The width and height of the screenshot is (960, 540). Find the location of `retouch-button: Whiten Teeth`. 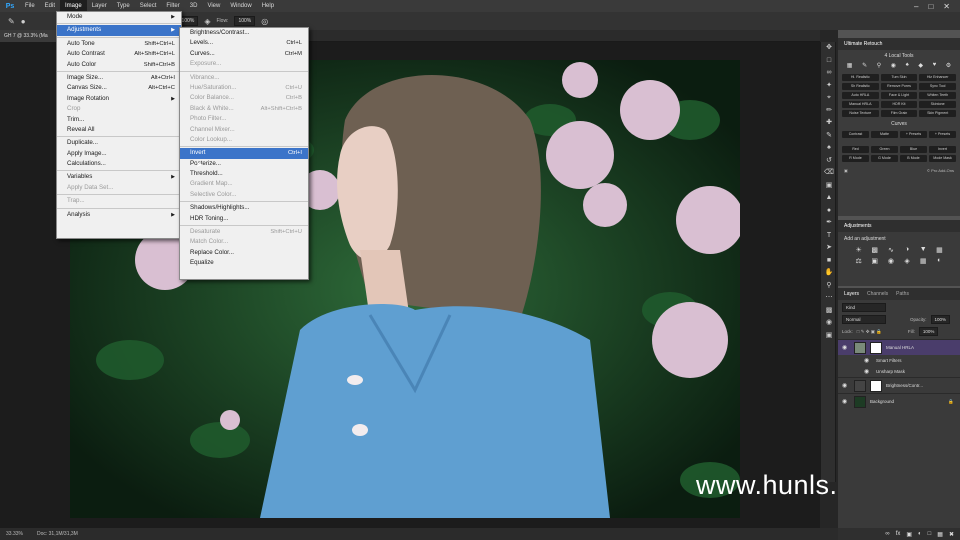

retouch-button: Whiten Teeth is located at coordinates (937, 95).